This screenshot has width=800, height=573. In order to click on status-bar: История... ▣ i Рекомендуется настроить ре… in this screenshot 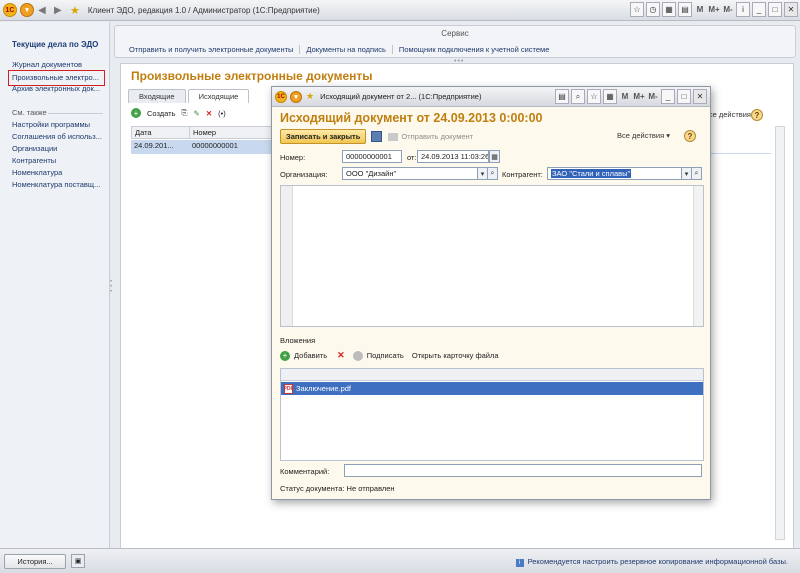, I will do `click(400, 560)`.